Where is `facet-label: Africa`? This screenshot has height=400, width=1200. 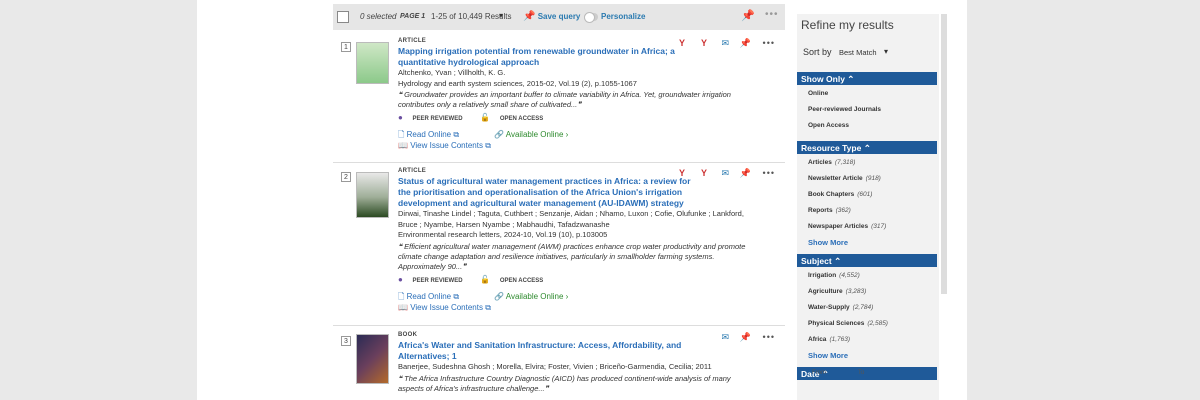
facet-label: Africa is located at coordinates (817, 339).